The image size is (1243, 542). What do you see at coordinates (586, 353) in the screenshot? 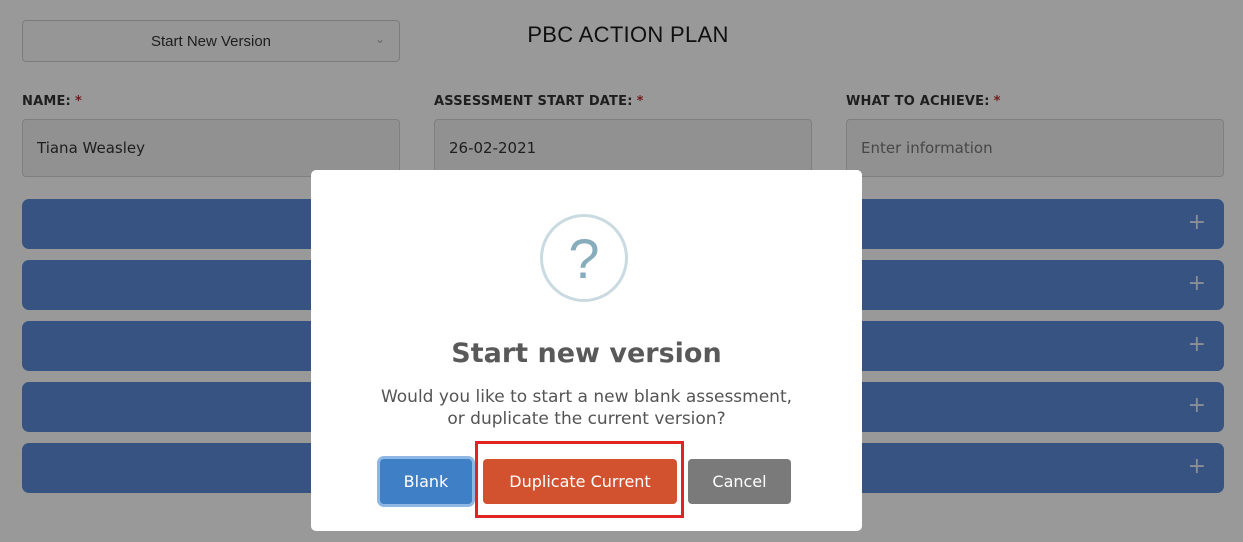
I see `dialog-title: Start new version` at bounding box center [586, 353].